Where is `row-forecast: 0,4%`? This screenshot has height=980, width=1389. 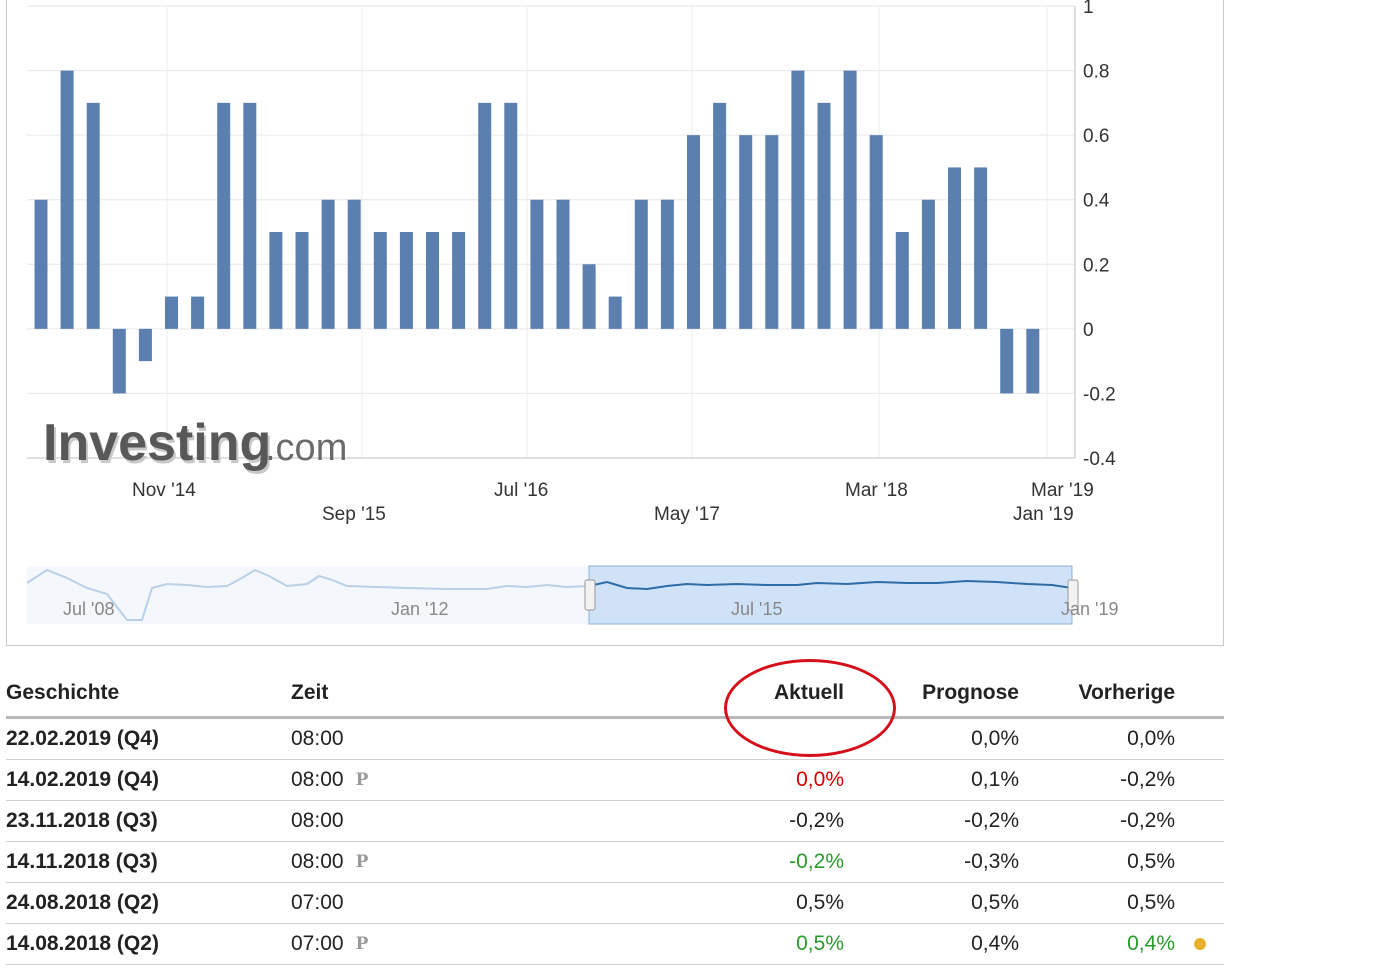
row-forecast: 0,4% is located at coordinates (995, 943).